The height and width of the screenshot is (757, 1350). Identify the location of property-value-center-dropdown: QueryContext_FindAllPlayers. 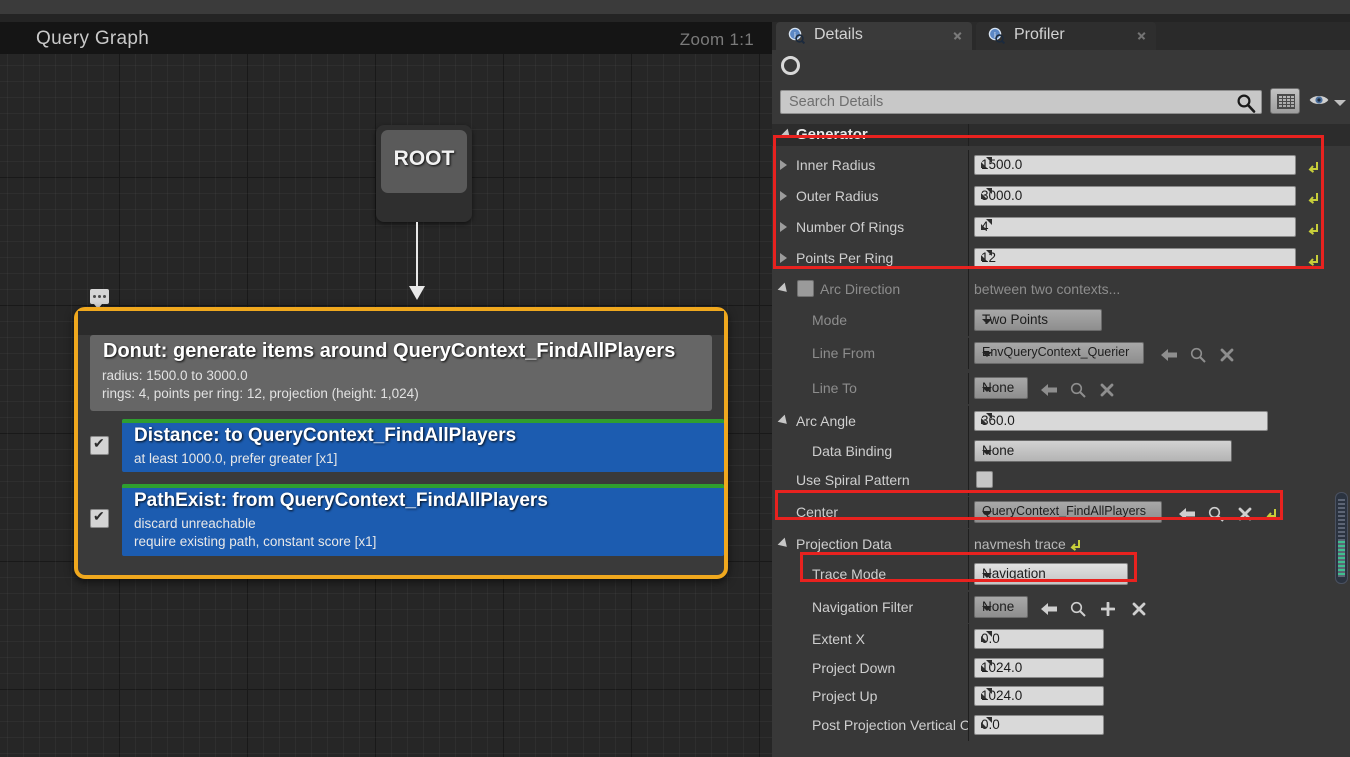
(1068, 512).